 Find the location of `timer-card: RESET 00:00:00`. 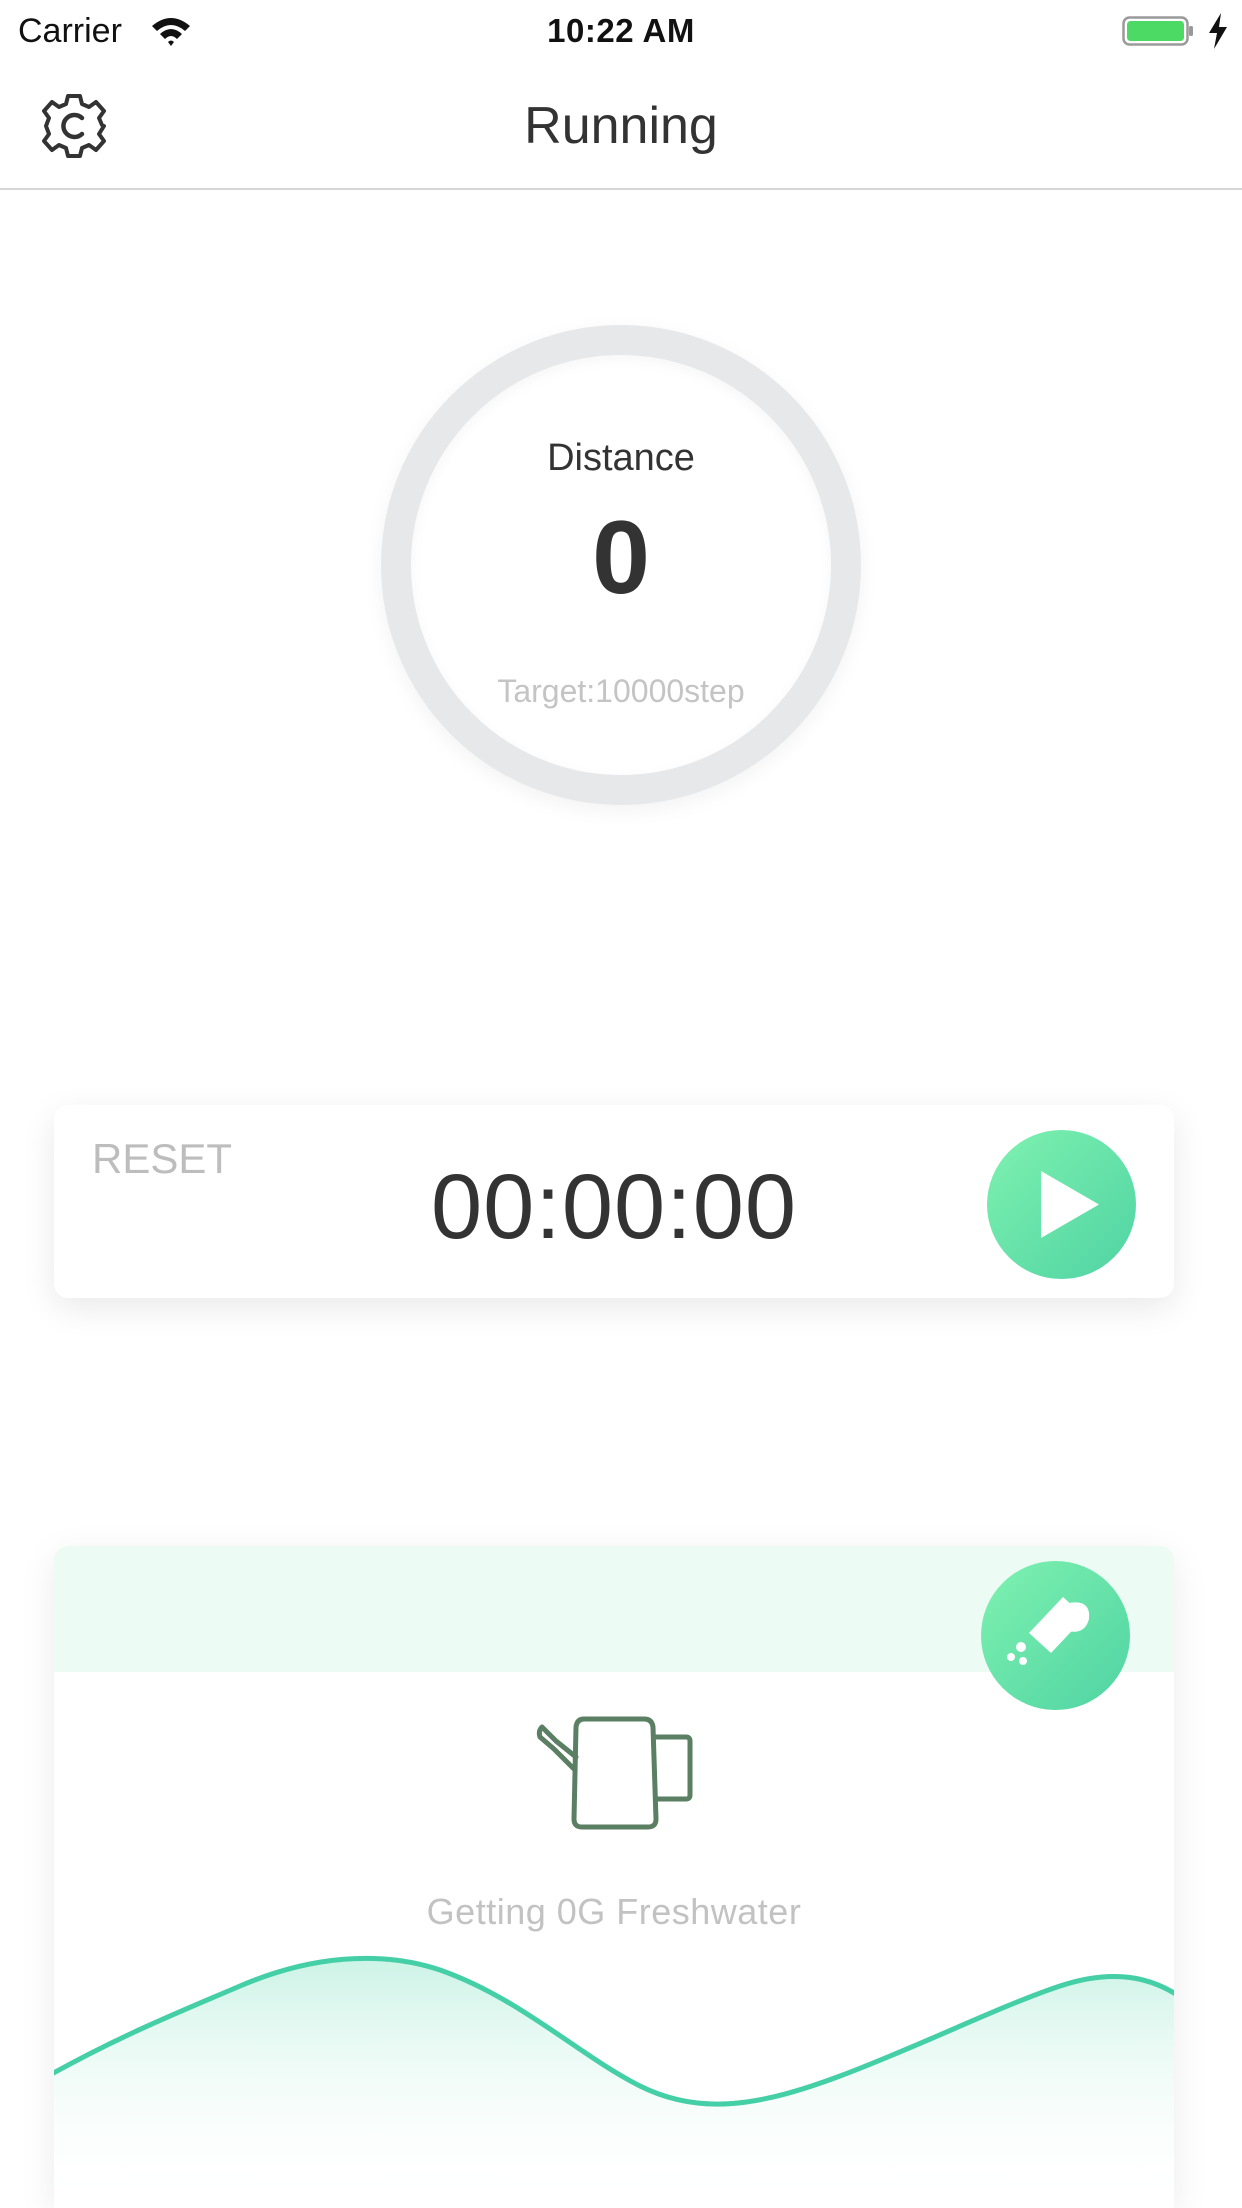

timer-card: RESET 00:00:00 is located at coordinates (614, 1201).